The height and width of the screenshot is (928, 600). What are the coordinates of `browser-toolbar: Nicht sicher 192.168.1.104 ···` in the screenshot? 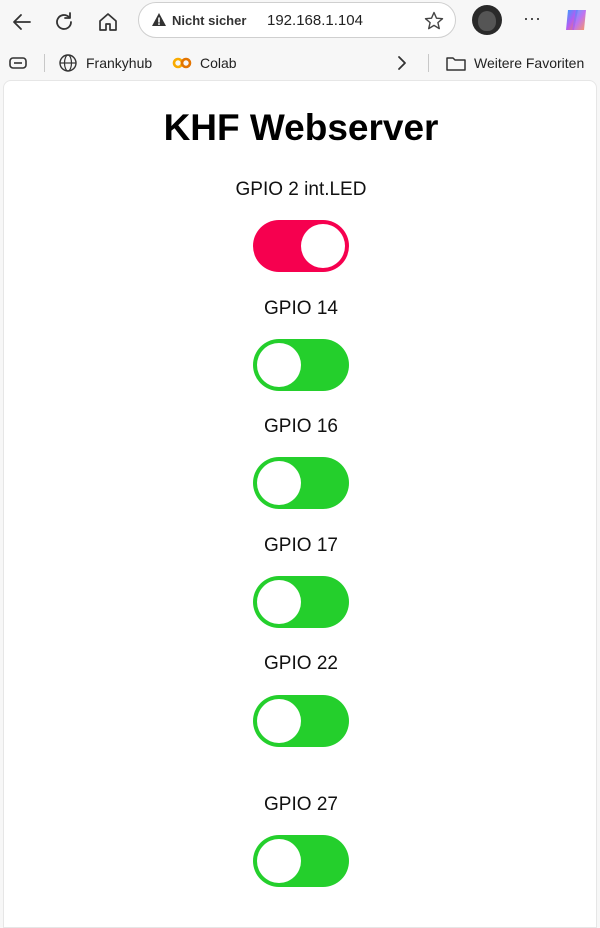 It's located at (300, 22).